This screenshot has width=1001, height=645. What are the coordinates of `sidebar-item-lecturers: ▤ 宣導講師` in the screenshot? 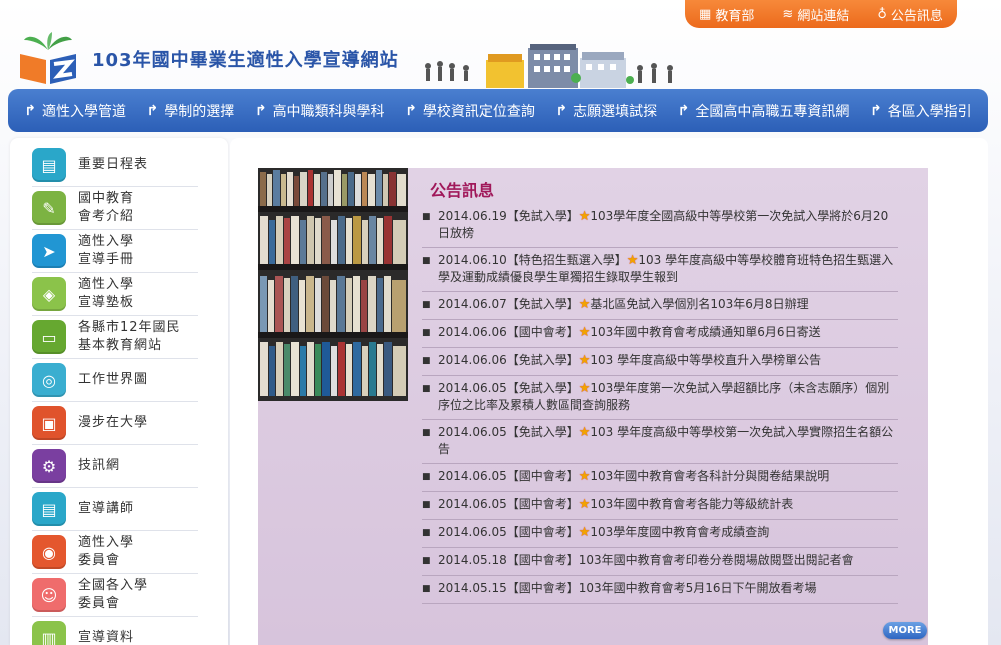 It's located at (115, 509).